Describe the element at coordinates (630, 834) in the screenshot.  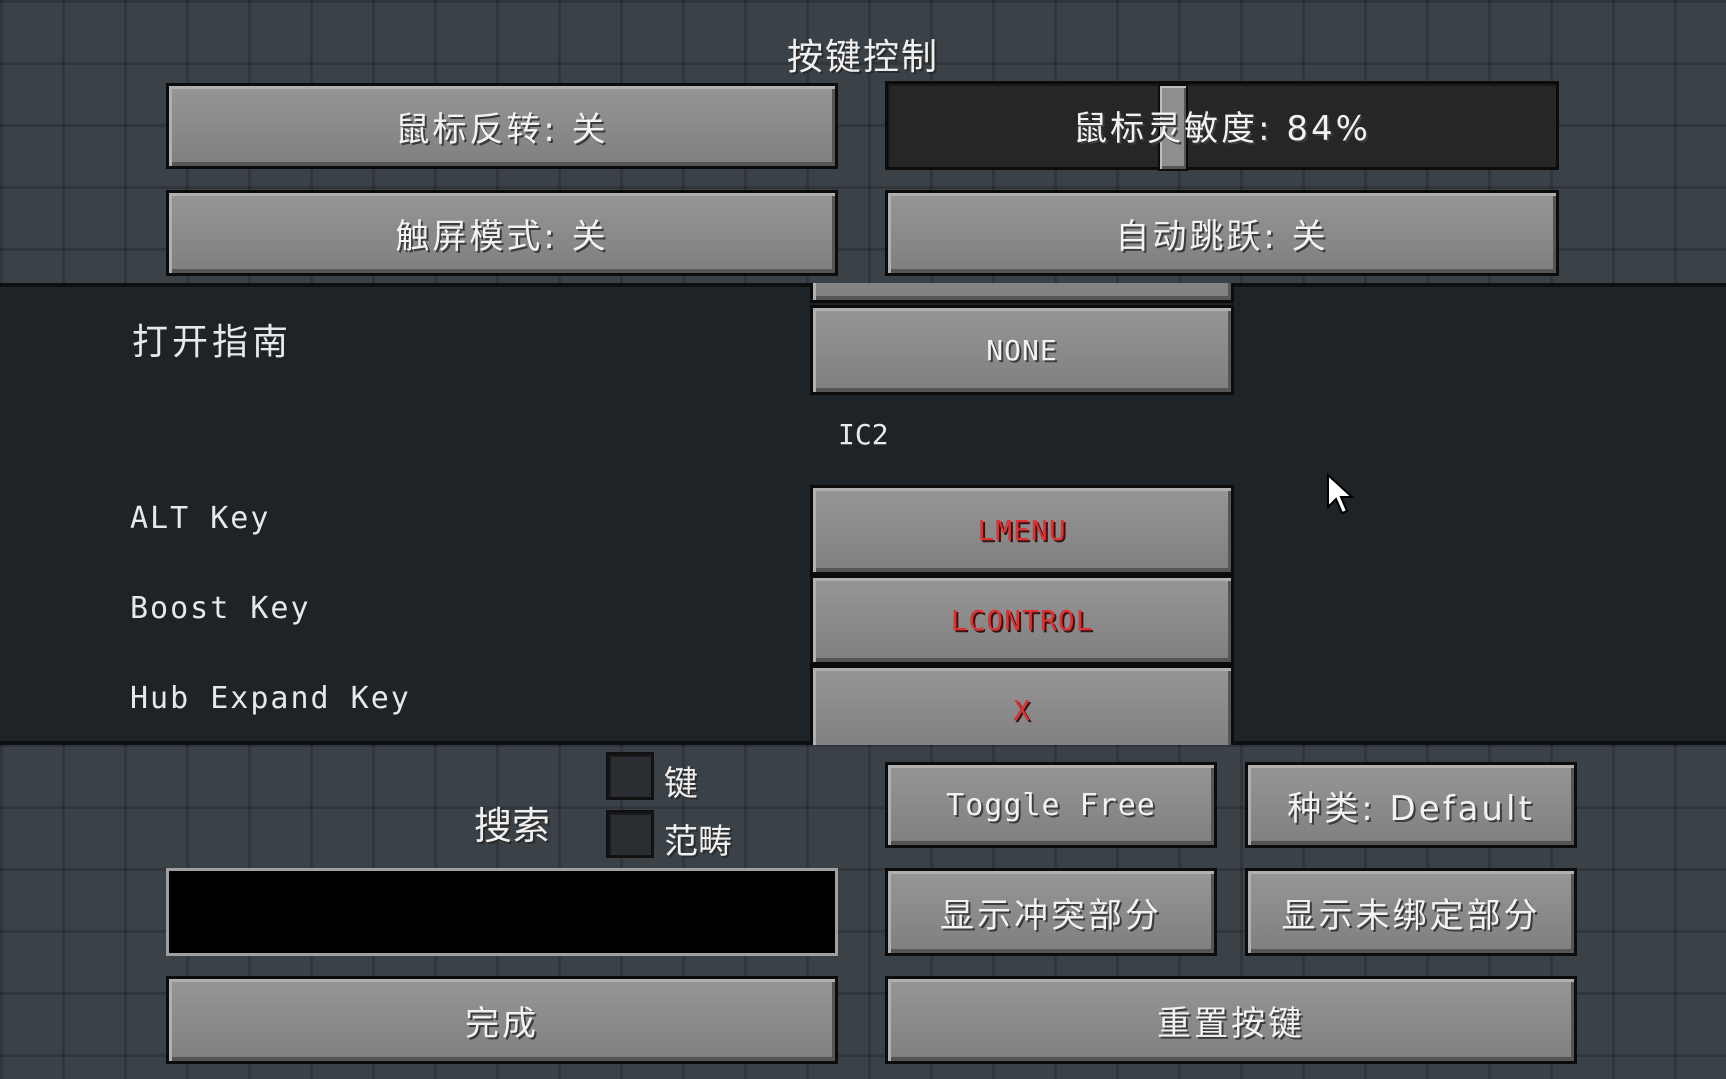
I see `category-filter-checkbox` at that location.